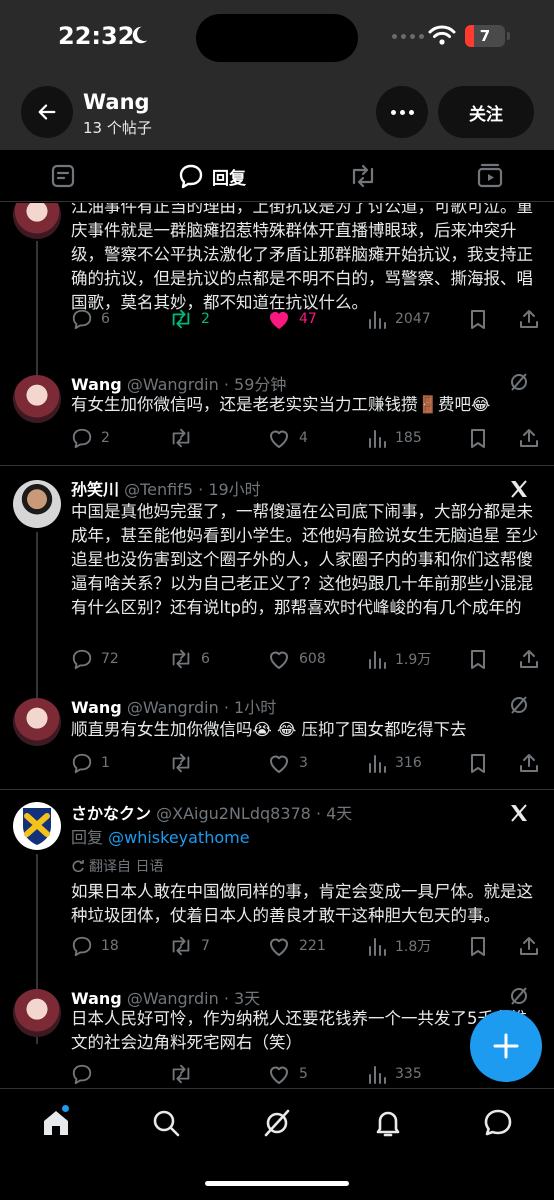 The height and width of the screenshot is (1200, 554). Describe the element at coordinates (158, 489) in the screenshot. I see `author-handle: @Tenfif5` at that location.